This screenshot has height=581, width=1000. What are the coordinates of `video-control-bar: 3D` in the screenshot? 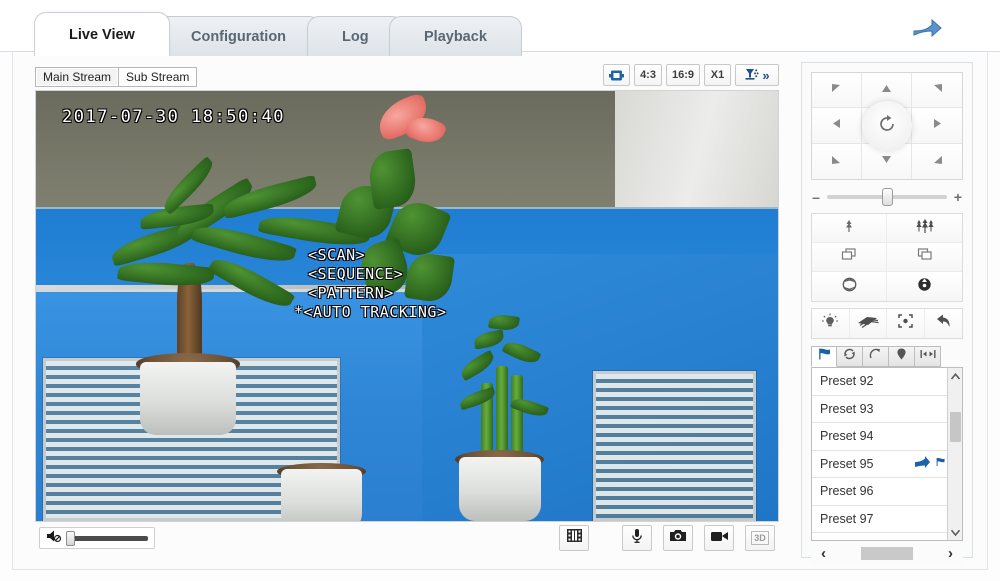 It's located at (407, 539).